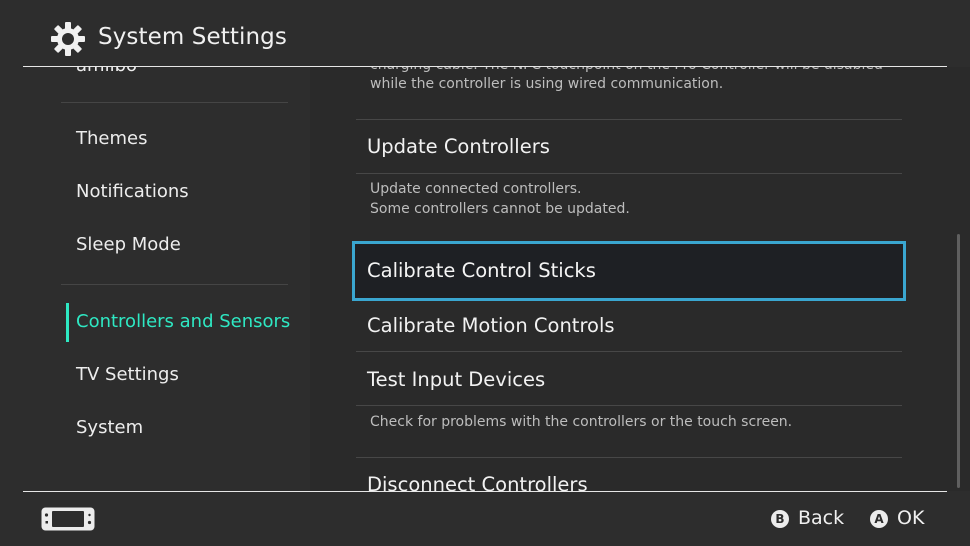 The width and height of the screenshot is (970, 546). I want to click on a-button-icon: A, so click(879, 519).